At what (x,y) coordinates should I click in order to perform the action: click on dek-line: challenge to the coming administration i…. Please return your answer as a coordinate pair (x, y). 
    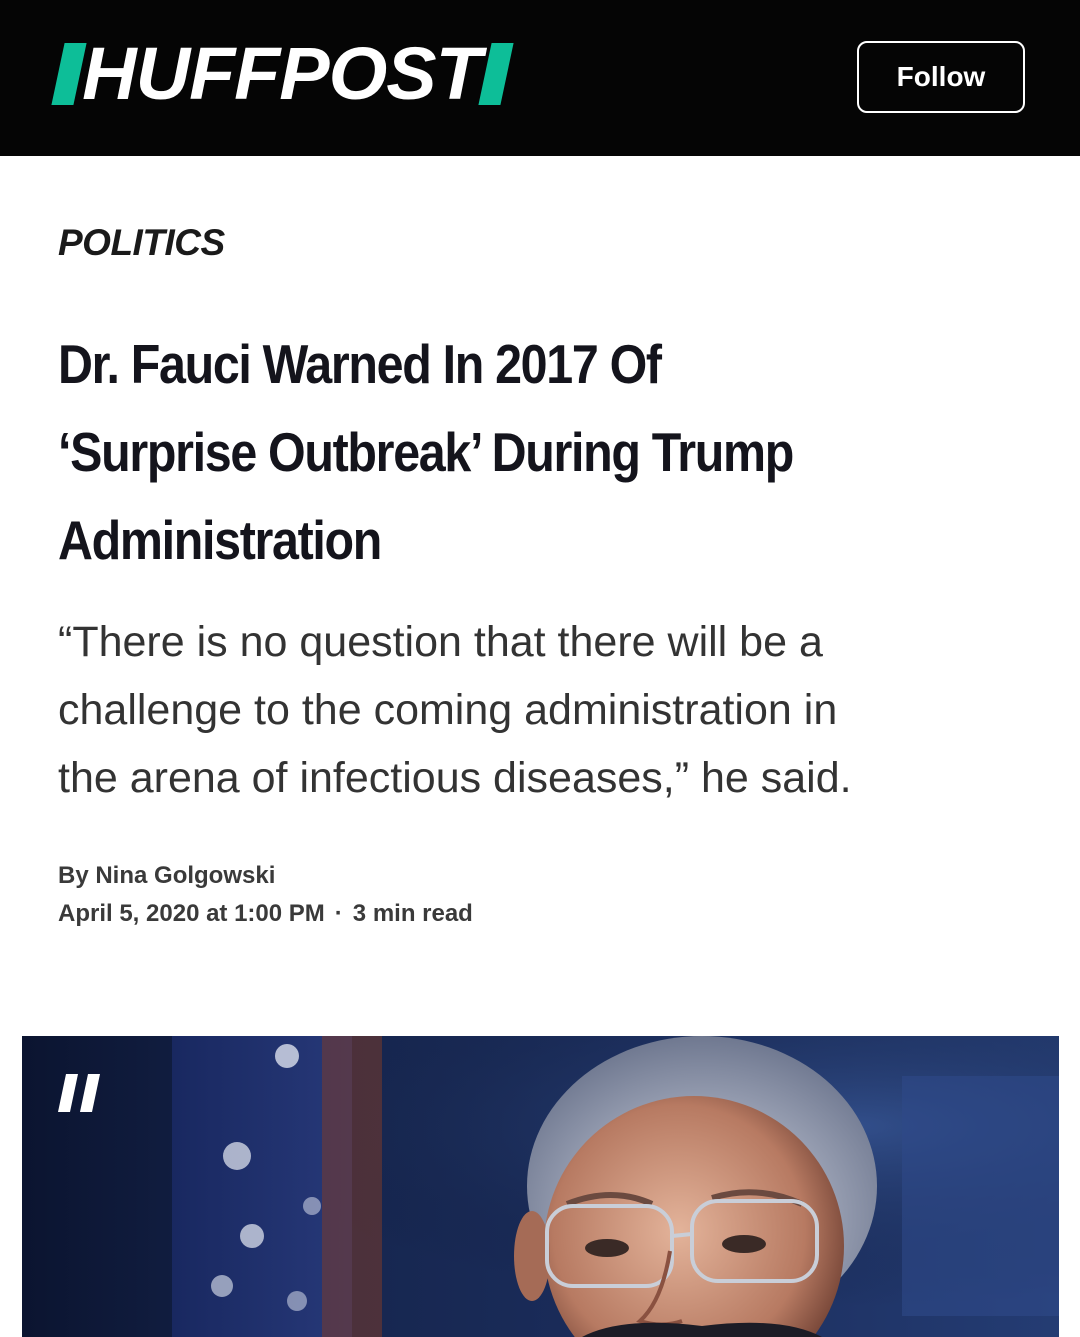
    Looking at the image, I should click on (448, 710).